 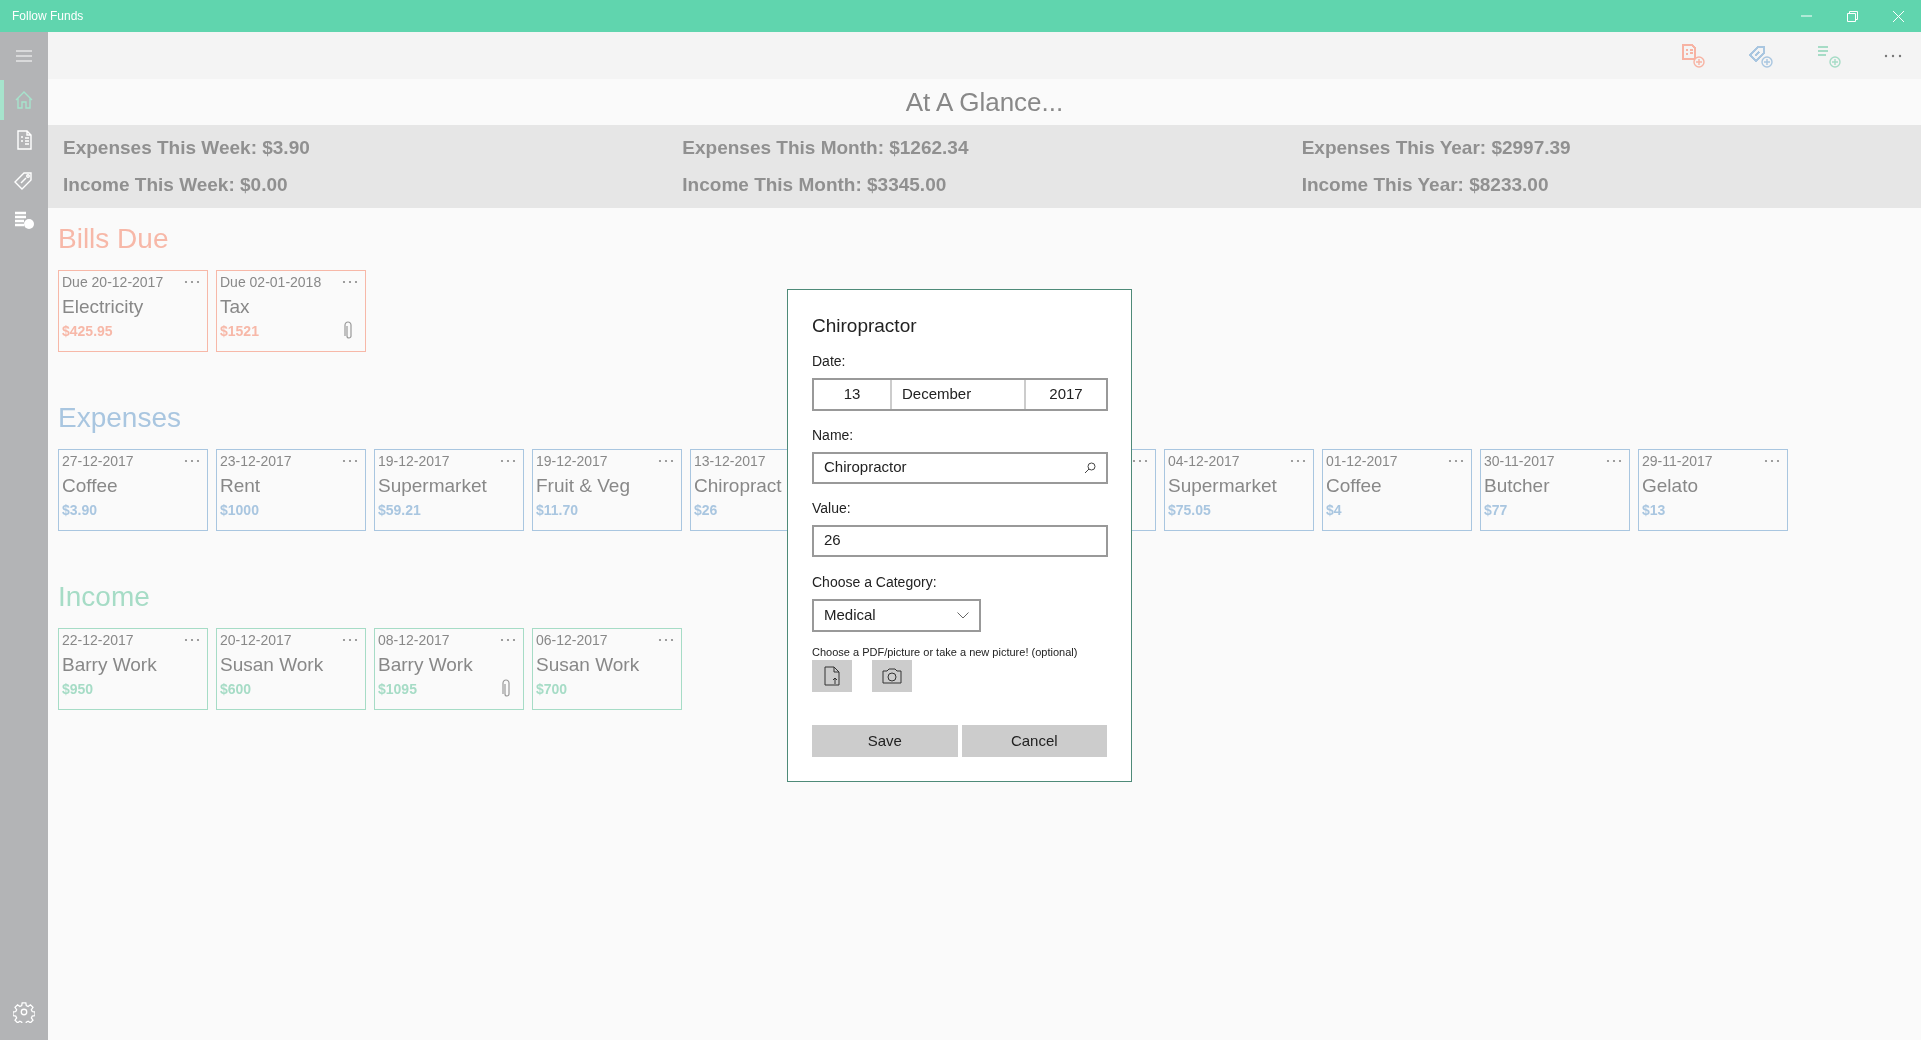 What do you see at coordinates (78, 689) in the screenshot?
I see `entry-amount: $950` at bounding box center [78, 689].